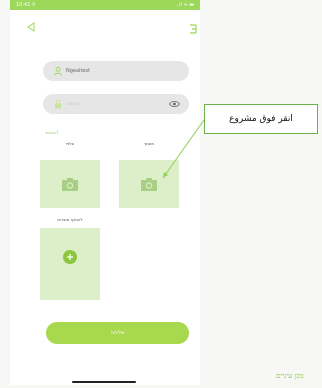 Image resolution: width=322 pixels, height=388 pixels. I want to click on callout-box: انقر فوق مشروع, so click(261, 119).